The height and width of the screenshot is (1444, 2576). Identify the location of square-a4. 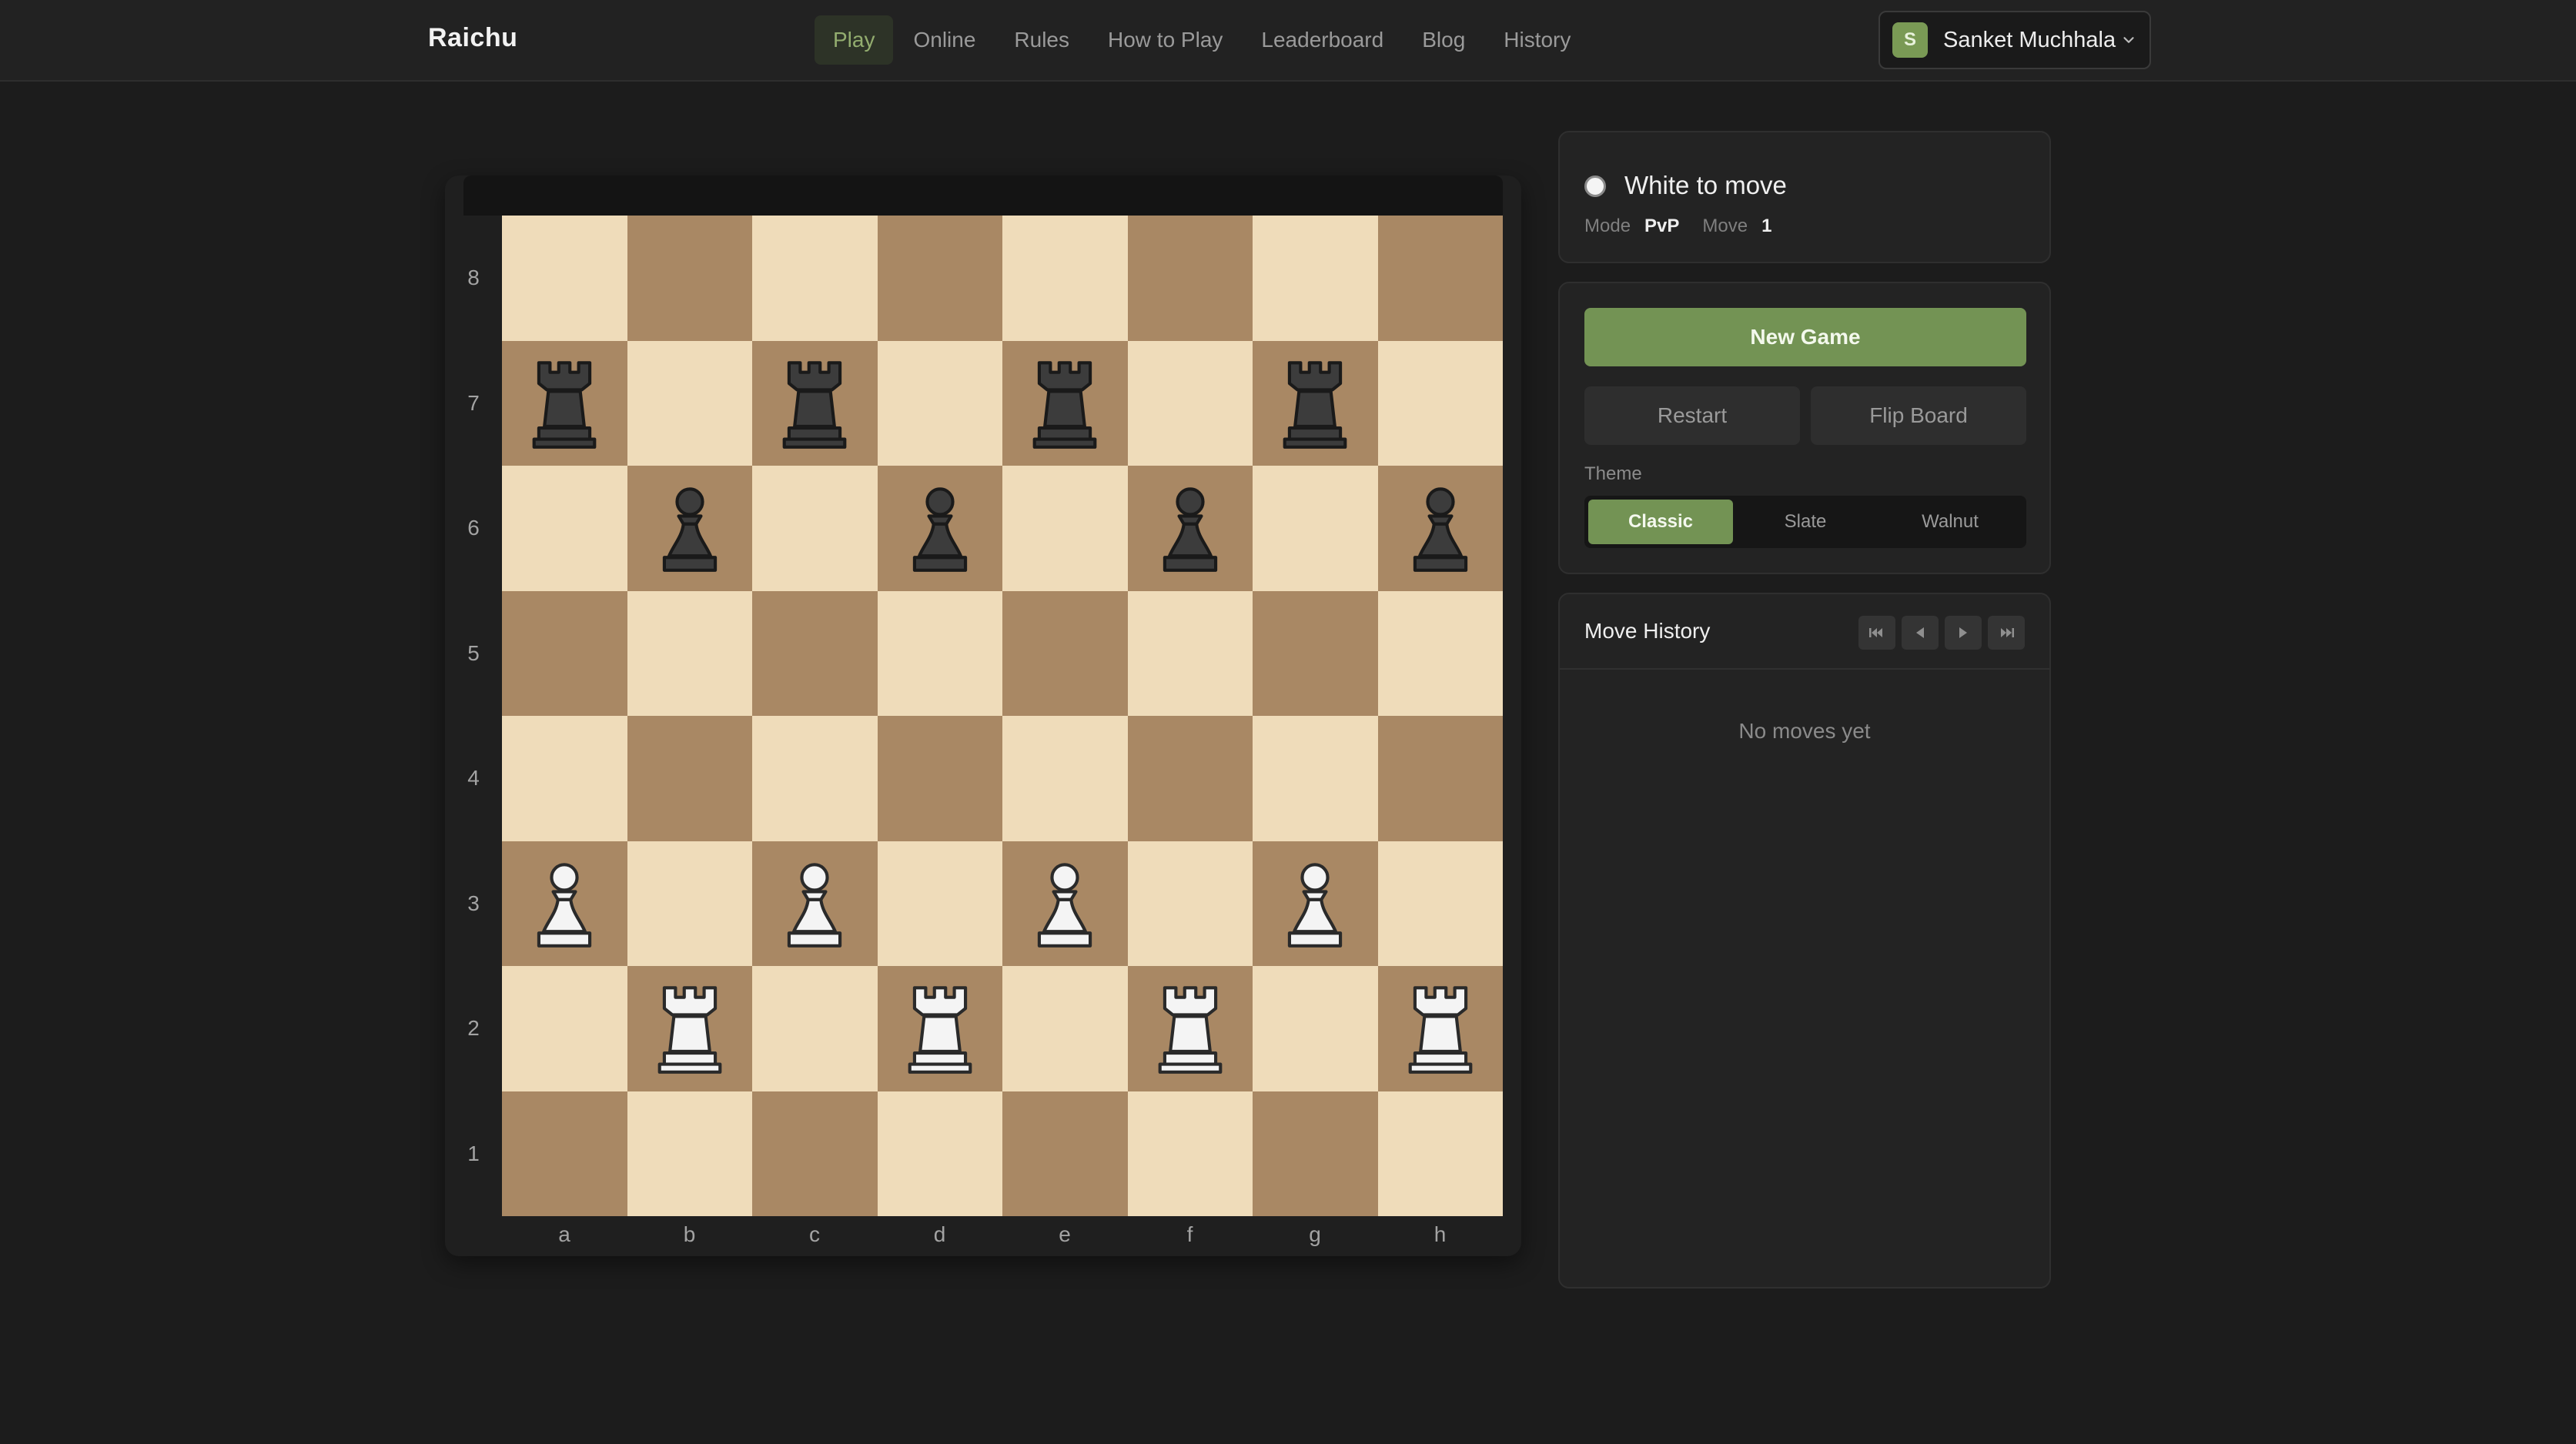
(565, 778).